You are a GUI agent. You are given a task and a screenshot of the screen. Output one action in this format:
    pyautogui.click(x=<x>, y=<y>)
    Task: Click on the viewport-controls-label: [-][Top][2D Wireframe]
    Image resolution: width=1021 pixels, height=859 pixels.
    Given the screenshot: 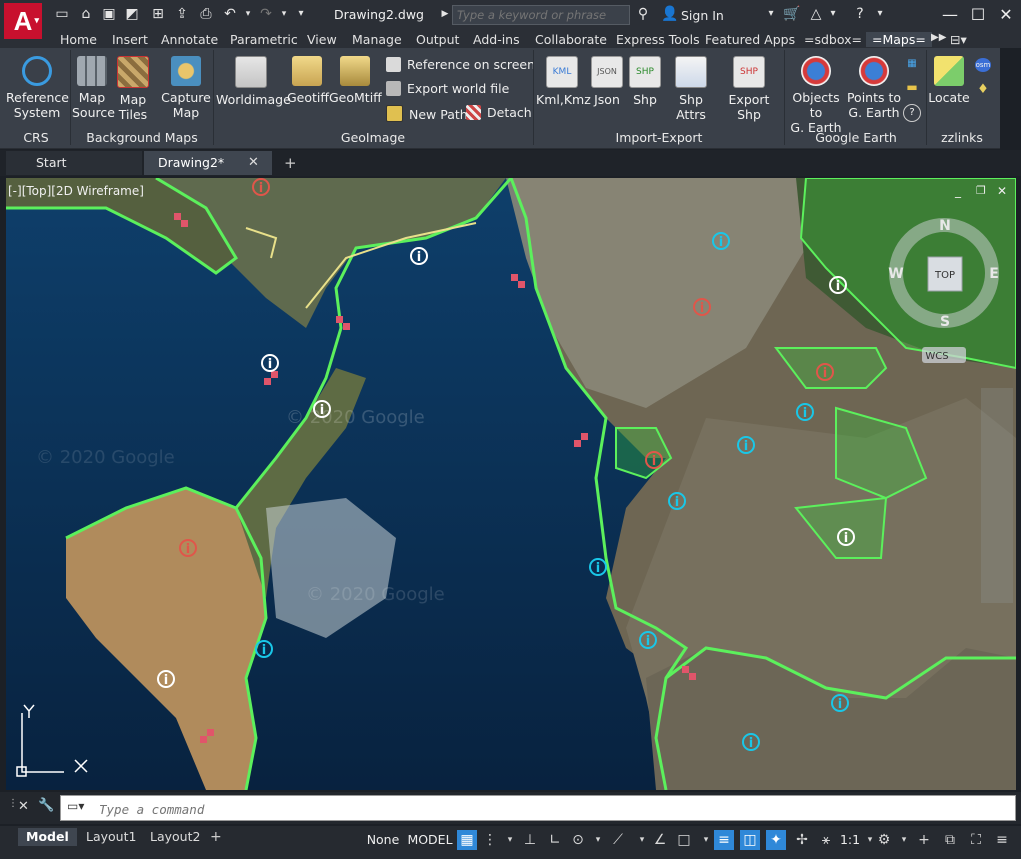 What is the action you would take?
    pyautogui.click(x=76, y=191)
    